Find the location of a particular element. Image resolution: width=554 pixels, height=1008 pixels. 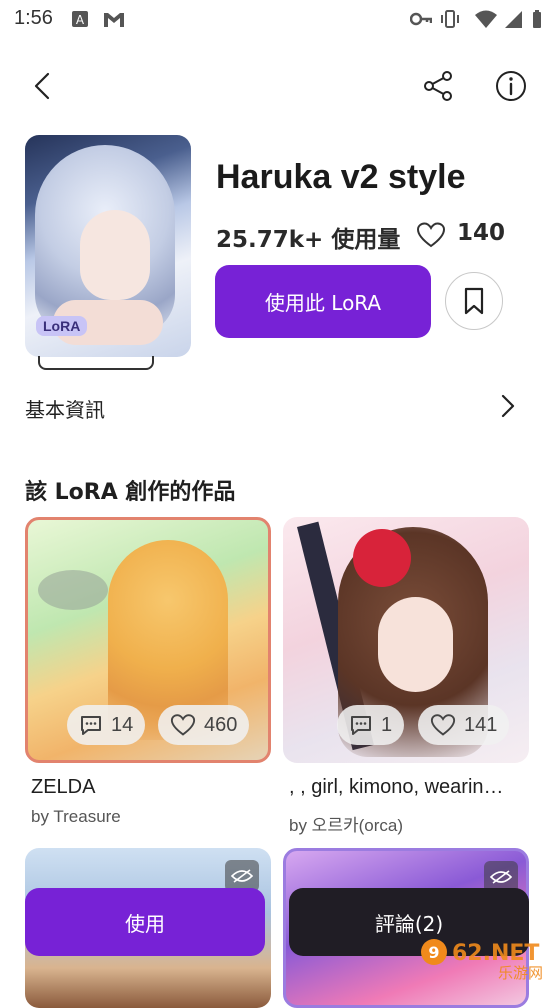

like-count: 141 is located at coordinates (481, 724).